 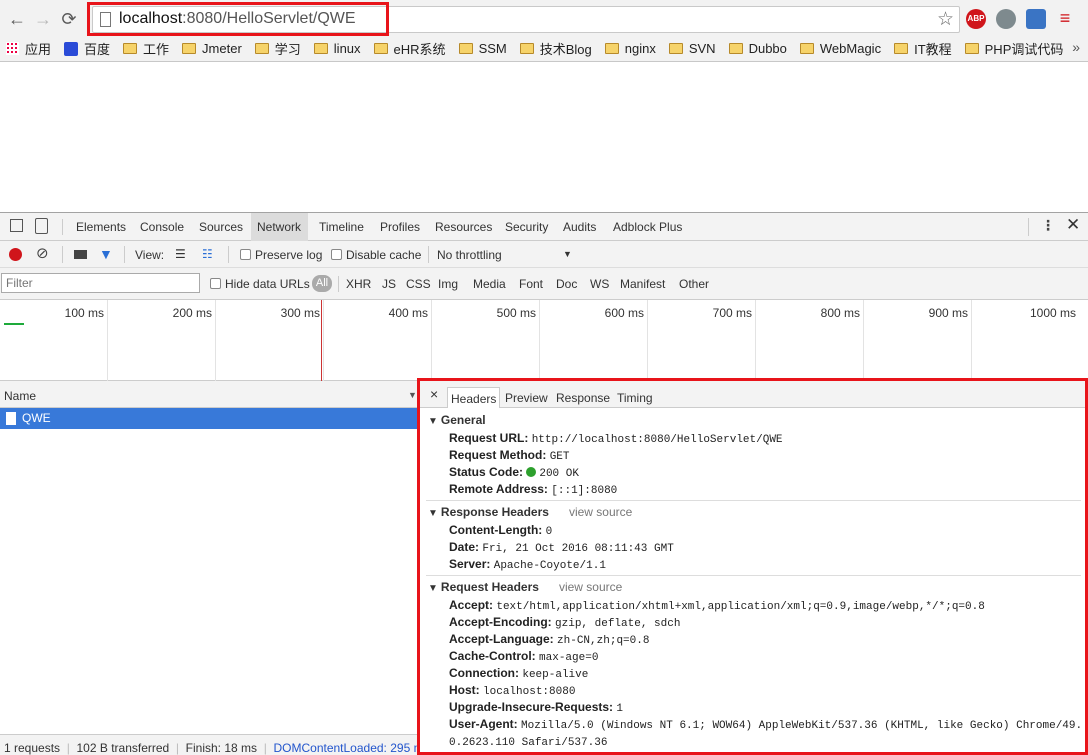 I want to click on record-icon, so click(x=15, y=254).